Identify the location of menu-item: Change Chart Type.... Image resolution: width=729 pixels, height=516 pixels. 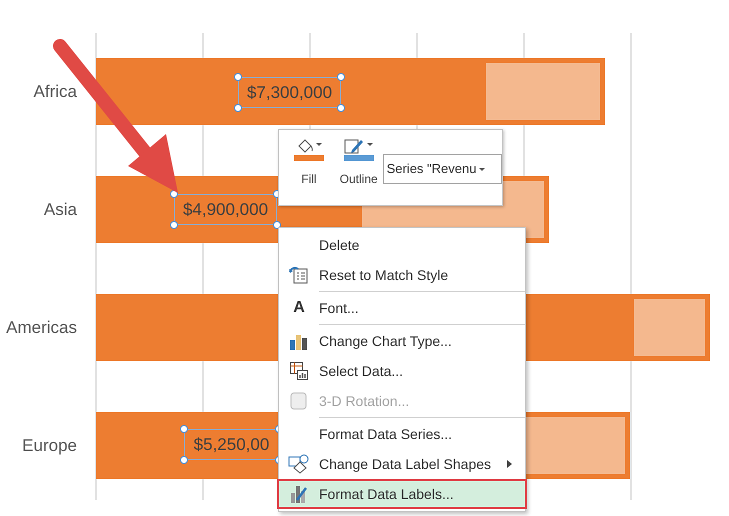
(402, 341).